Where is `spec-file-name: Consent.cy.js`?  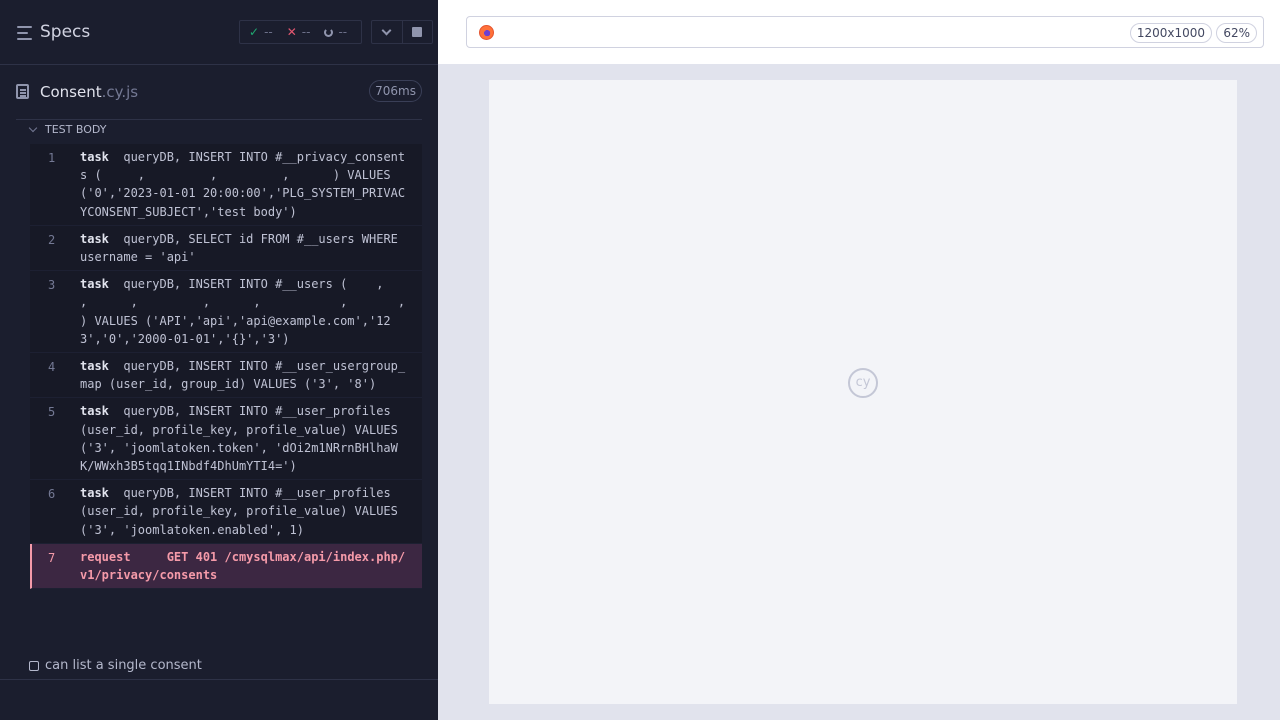
spec-file-name: Consent.cy.js is located at coordinates (89, 92).